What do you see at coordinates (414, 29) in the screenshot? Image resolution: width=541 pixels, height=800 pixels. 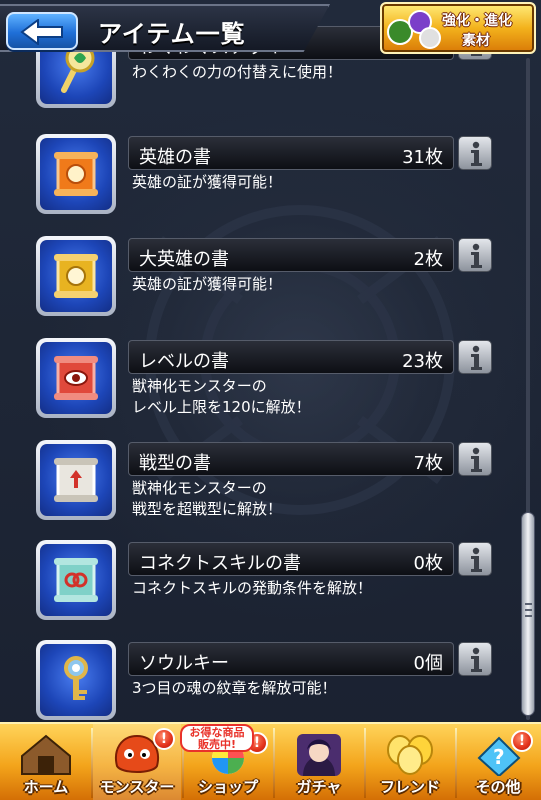 I see `material-orbs-icon` at bounding box center [414, 29].